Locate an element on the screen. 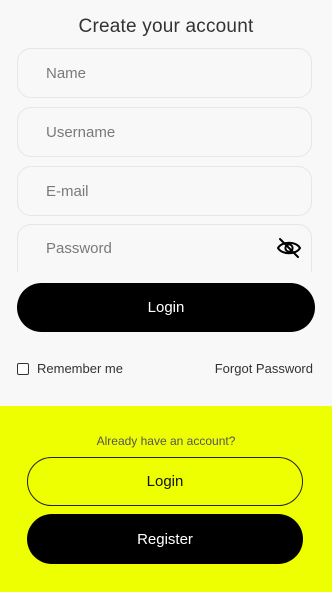 This screenshot has height=592, width=332. password-input is located at coordinates (164, 248).